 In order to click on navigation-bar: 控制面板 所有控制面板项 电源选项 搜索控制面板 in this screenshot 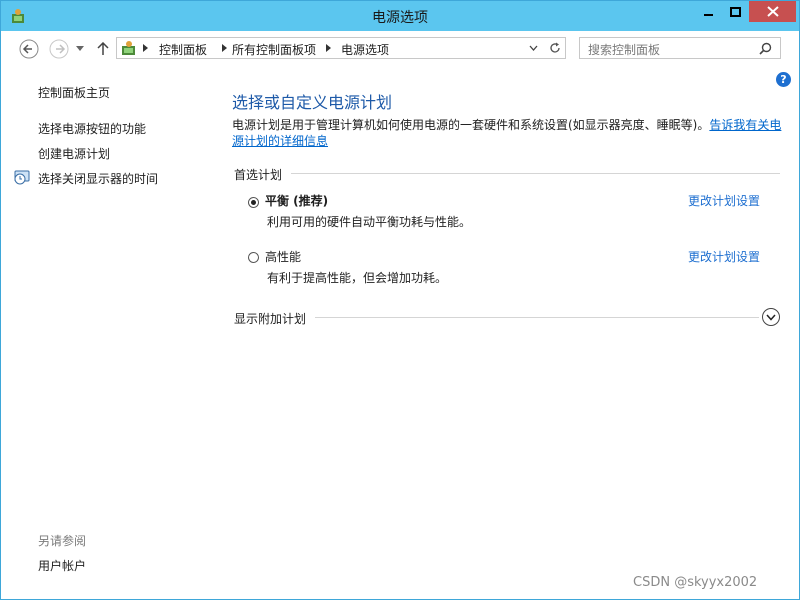, I will do `click(400, 49)`.